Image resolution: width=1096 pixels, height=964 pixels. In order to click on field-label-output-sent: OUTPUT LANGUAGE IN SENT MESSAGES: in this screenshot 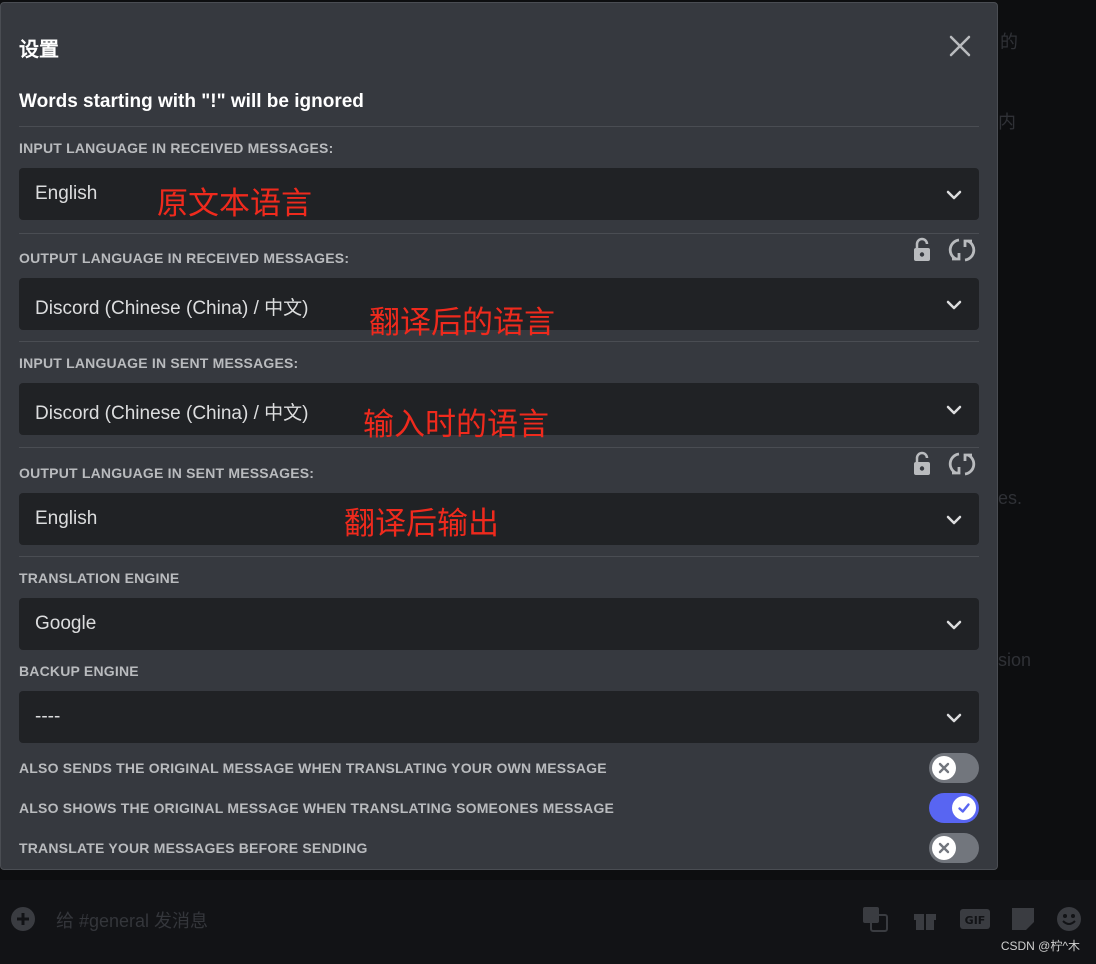, I will do `click(167, 473)`.